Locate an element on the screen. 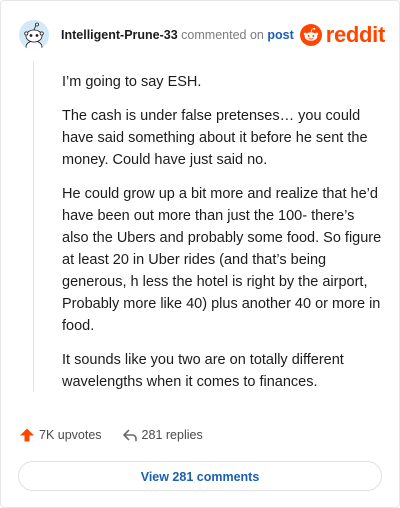  comment-meta: Intelligent-Prune-33 commented on post is located at coordinates (180, 35).